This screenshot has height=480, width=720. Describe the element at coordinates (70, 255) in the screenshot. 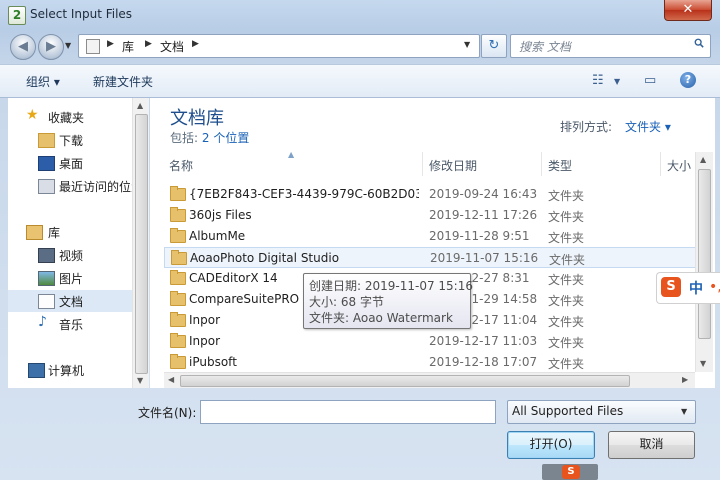

I see `nav-item-videos: 视频` at that location.